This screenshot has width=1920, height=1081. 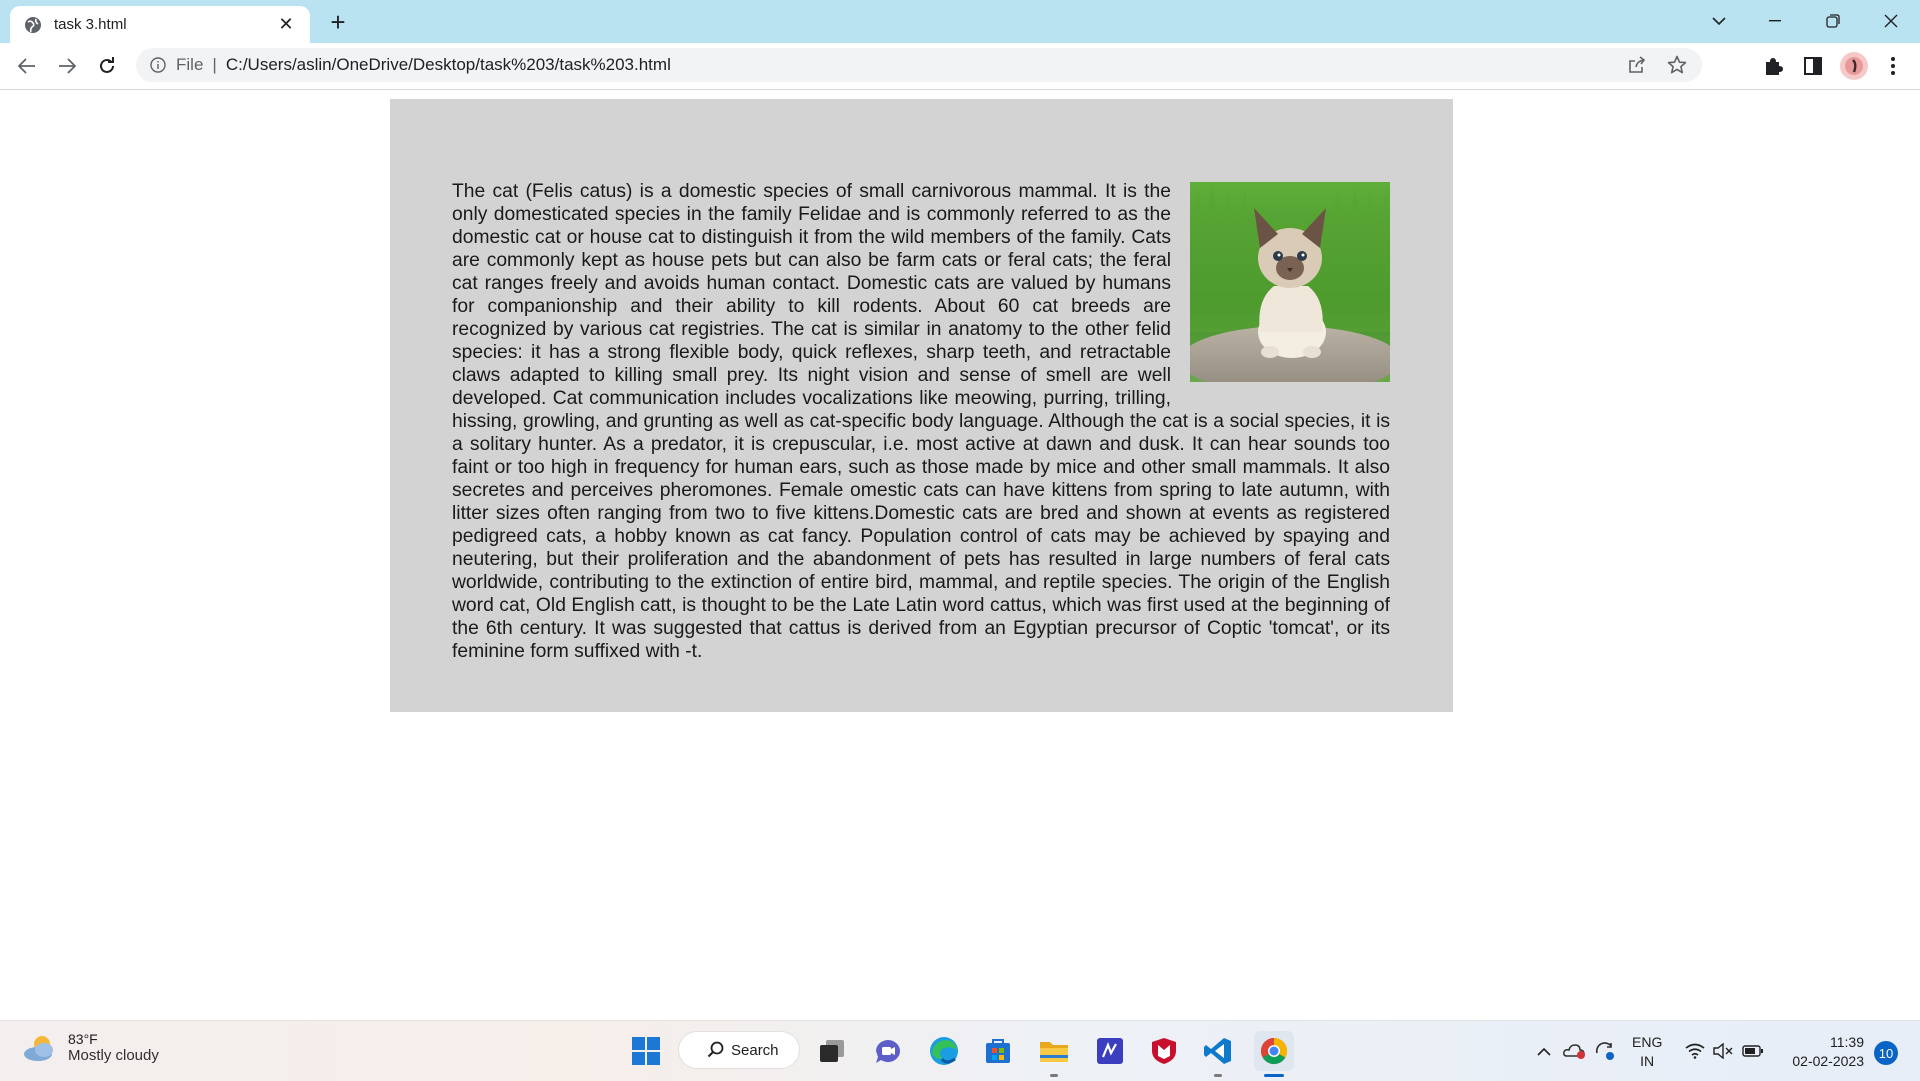 I want to click on start-button, so click(x=646, y=1051).